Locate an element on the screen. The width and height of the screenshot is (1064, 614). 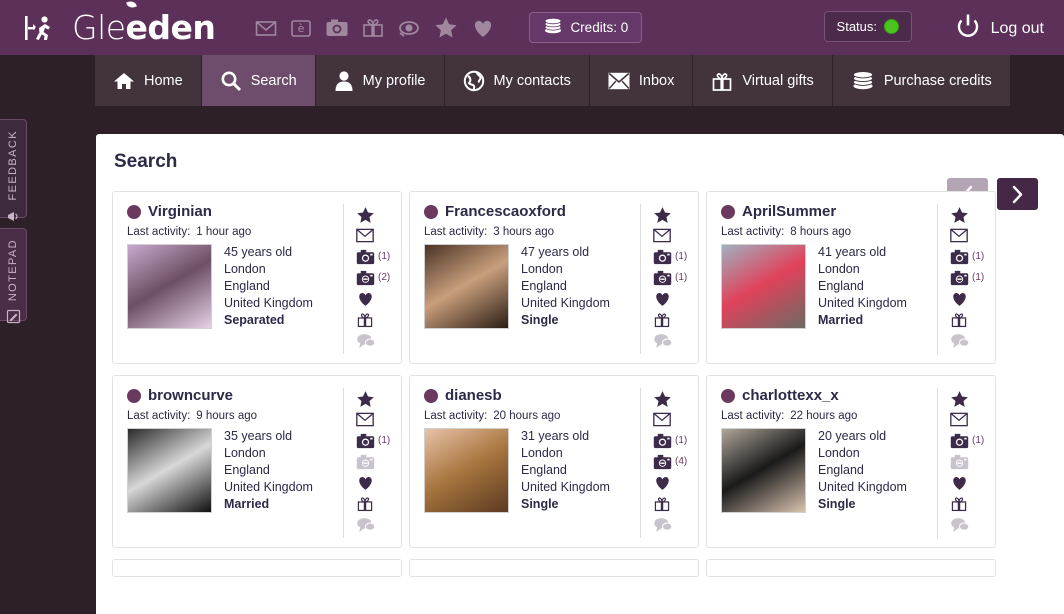
eye-icon is located at coordinates (409, 28).